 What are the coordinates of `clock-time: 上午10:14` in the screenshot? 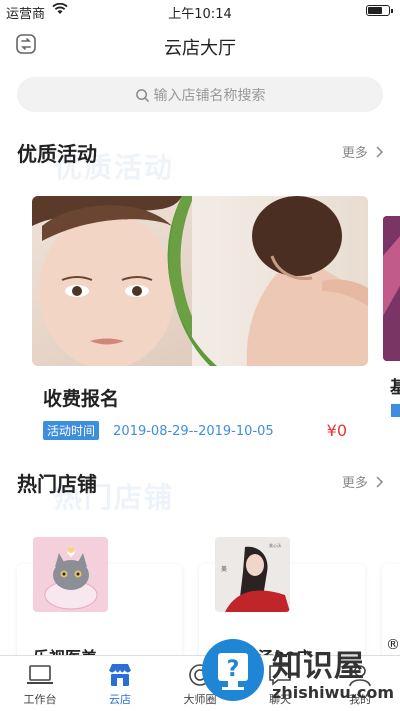 It's located at (200, 14).